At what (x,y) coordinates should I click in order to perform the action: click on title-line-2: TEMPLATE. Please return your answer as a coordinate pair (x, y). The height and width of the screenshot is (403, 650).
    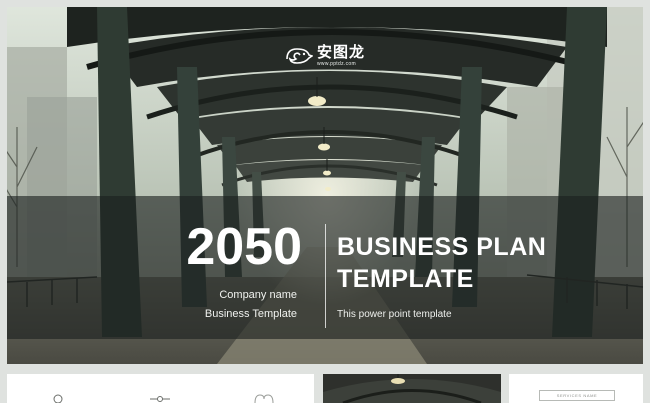
    Looking at the image, I should click on (405, 279).